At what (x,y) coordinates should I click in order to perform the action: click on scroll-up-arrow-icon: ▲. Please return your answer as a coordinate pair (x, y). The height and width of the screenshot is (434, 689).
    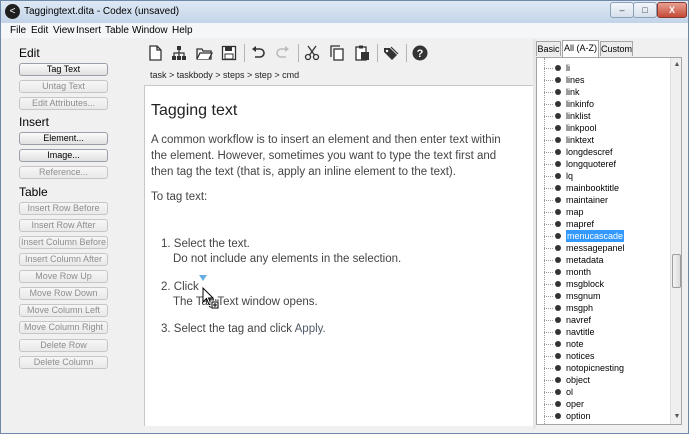
    Looking at the image, I should click on (676, 65).